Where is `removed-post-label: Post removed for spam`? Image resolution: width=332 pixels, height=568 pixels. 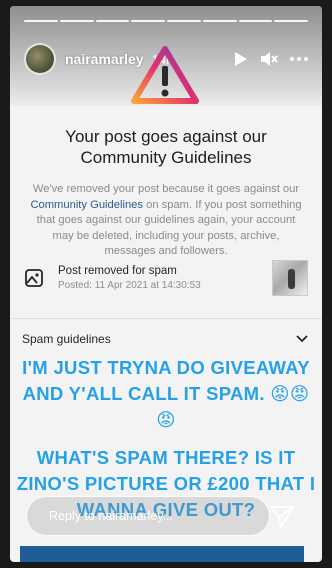 removed-post-label: Post removed for spam is located at coordinates (117, 271).